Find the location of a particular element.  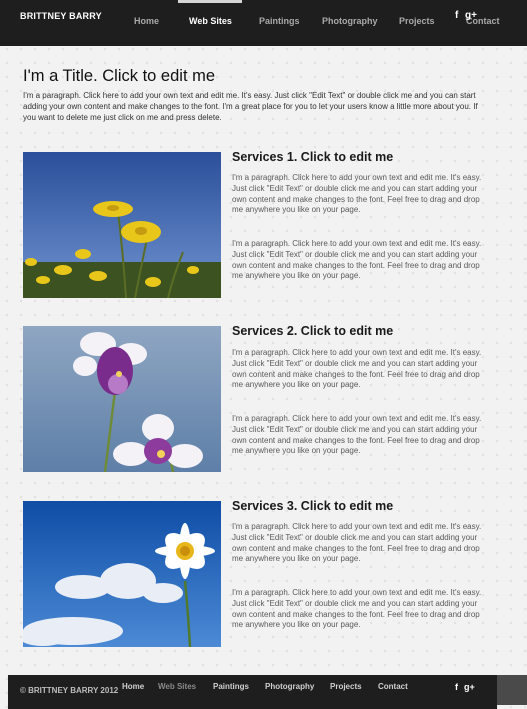

site-brand: BRITTNEY BARRY is located at coordinates (61, 16).